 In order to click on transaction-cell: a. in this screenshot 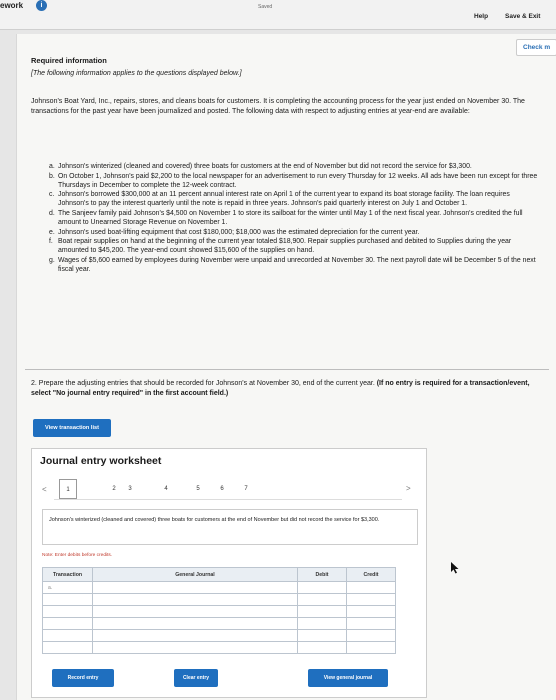, I will do `click(67, 587)`.